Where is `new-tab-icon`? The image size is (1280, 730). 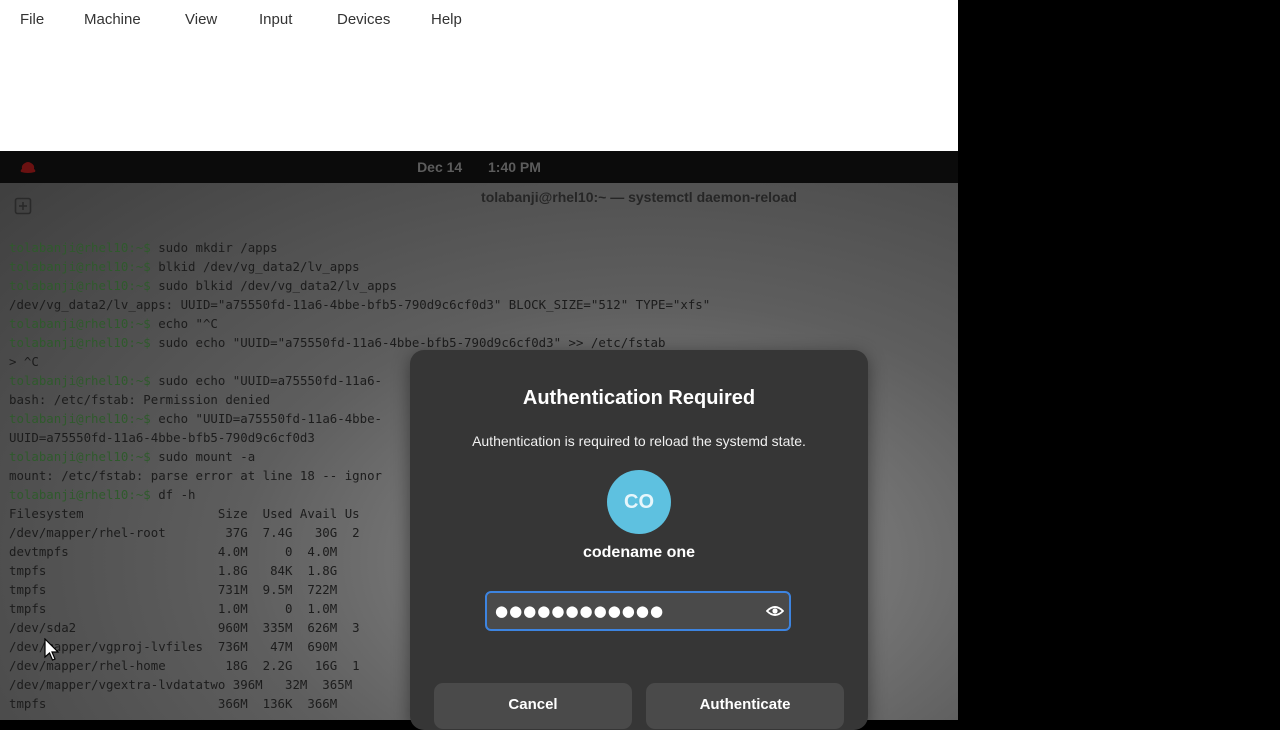
new-tab-icon is located at coordinates (23, 206).